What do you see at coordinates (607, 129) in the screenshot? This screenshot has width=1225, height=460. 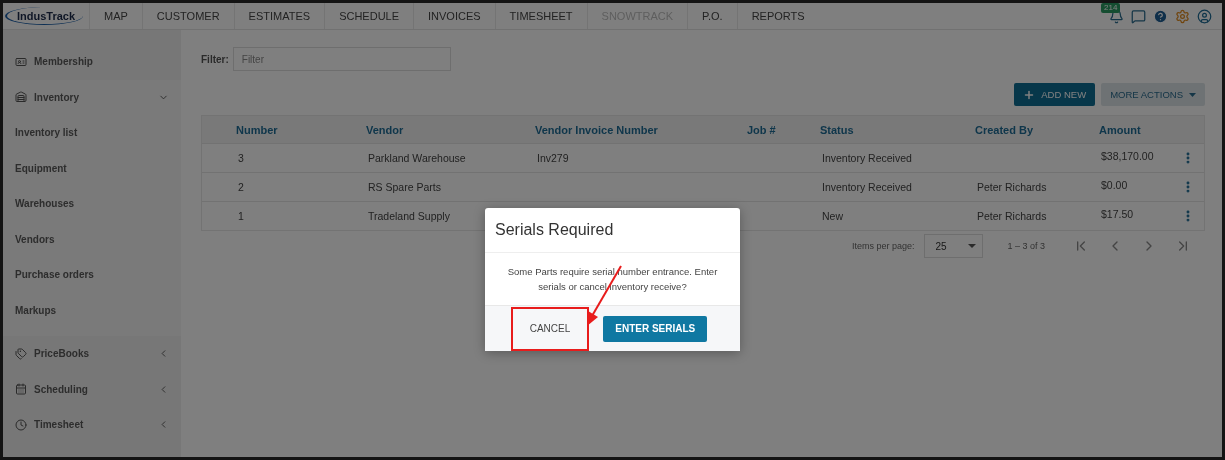 I see `column-header: Vendor Invoice Number` at bounding box center [607, 129].